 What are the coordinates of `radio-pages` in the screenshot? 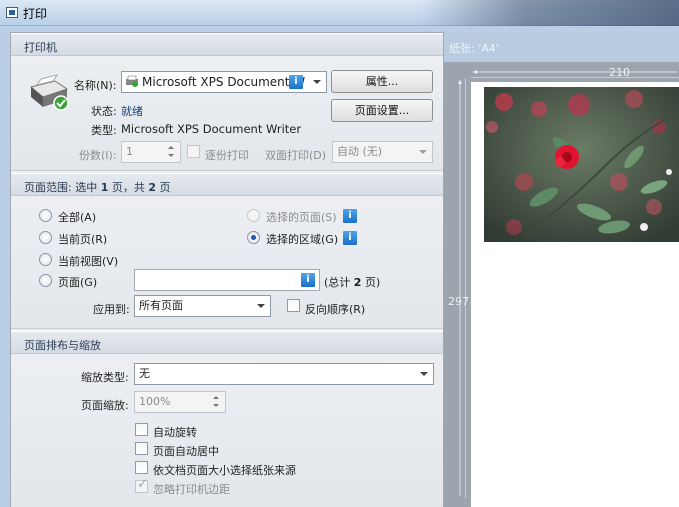 It's located at (45, 280).